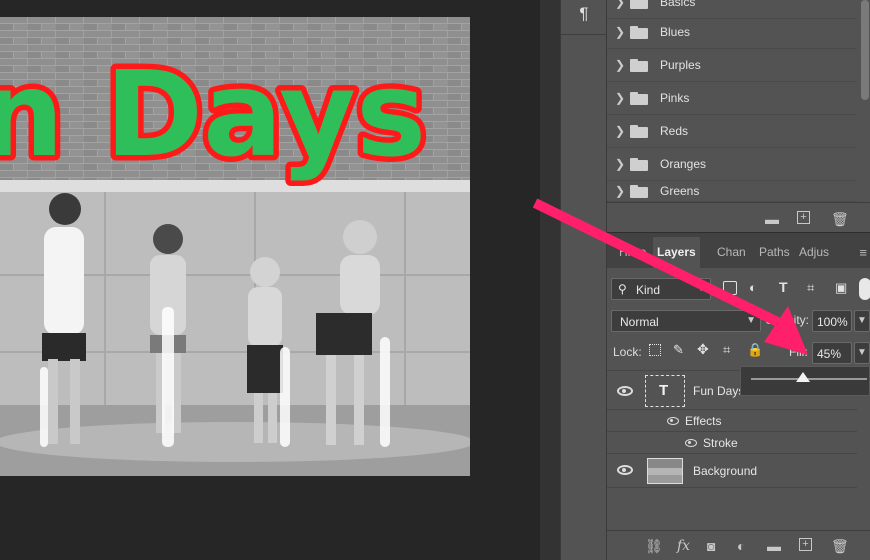 This screenshot has width=870, height=560. What do you see at coordinates (726, 350) in the screenshot?
I see `lock-artboard-icon: ⌗` at bounding box center [726, 350].